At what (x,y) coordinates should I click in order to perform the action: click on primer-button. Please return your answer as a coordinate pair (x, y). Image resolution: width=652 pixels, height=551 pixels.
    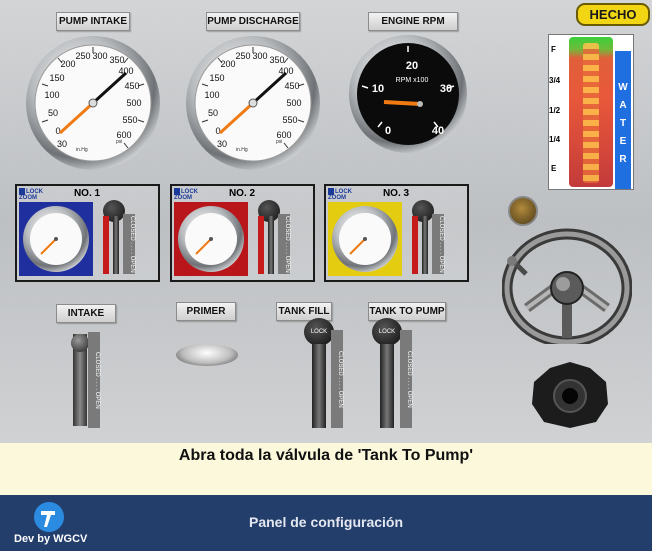
    Looking at the image, I should click on (207, 355).